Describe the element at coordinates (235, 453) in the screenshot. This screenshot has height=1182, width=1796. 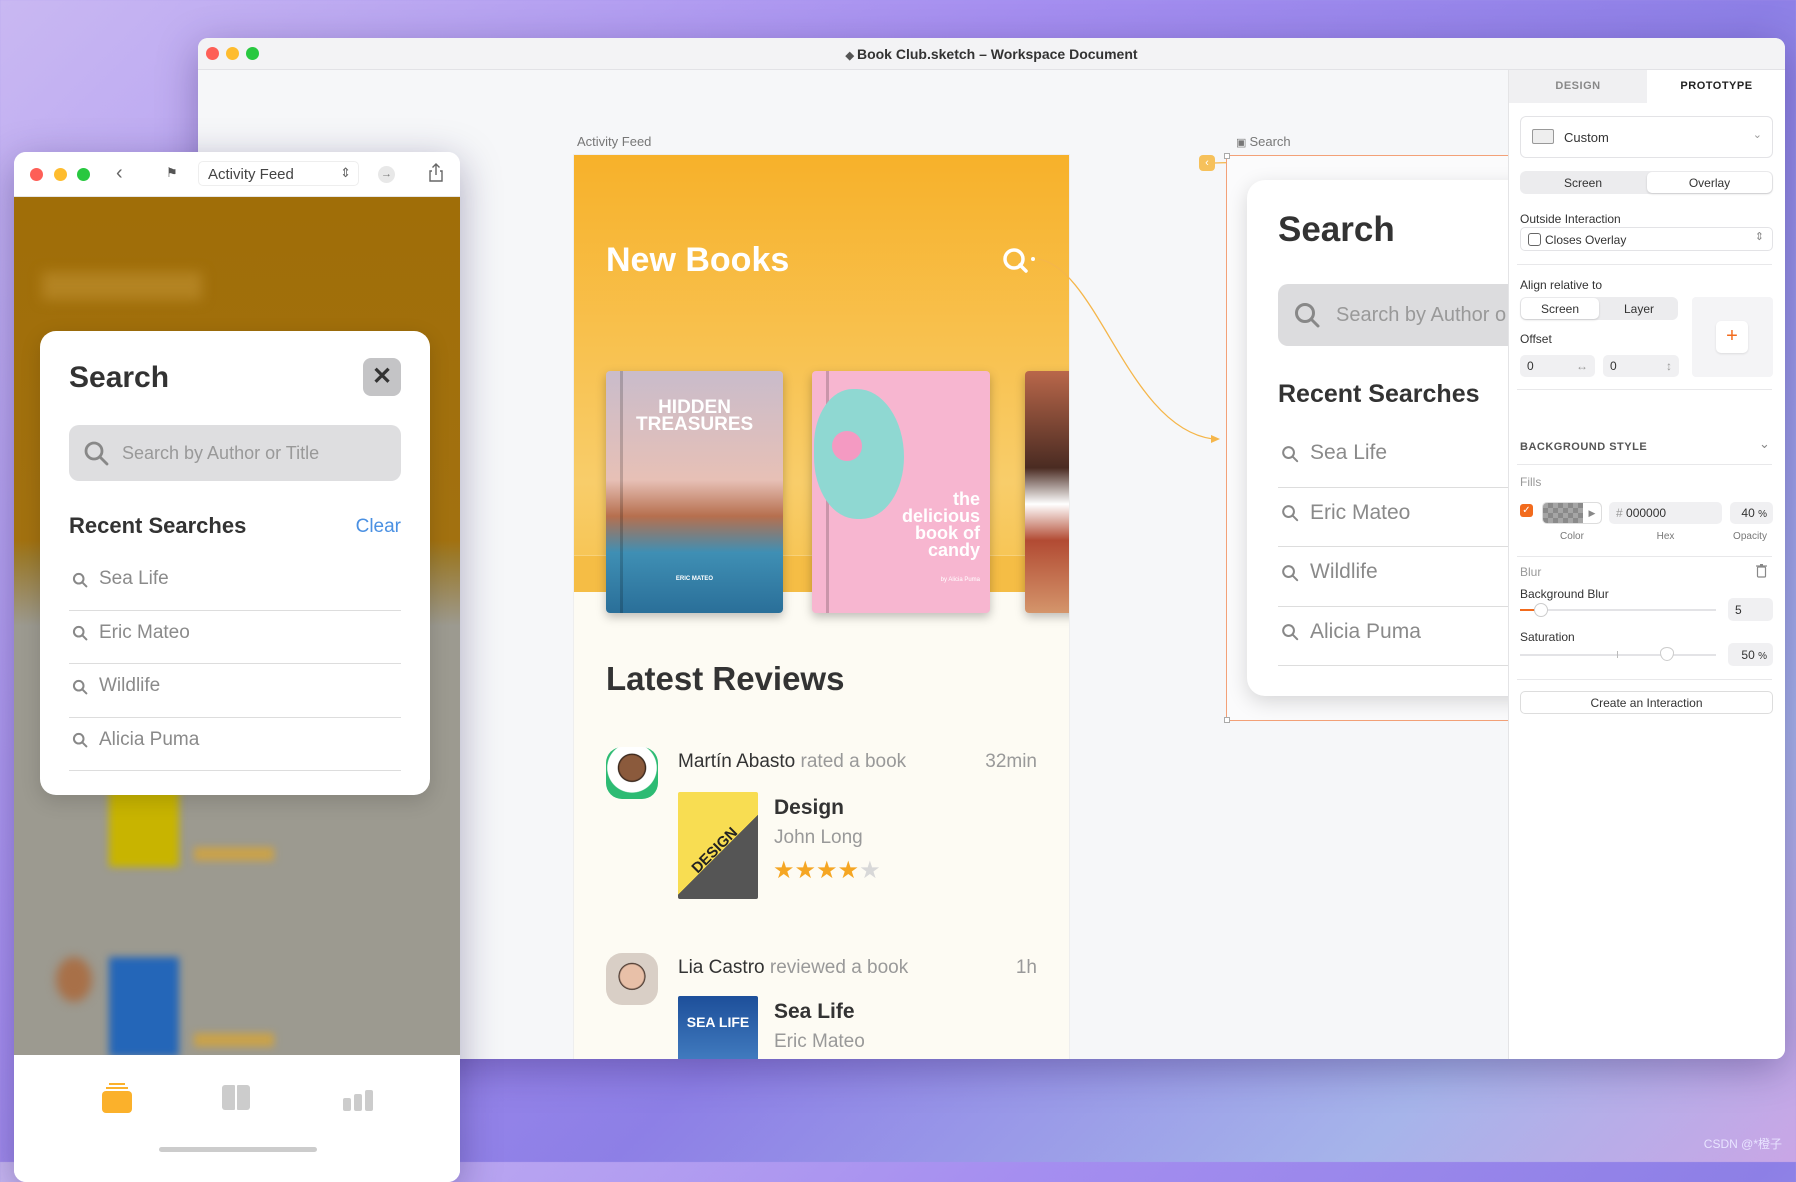
I see `search-input: Search by Author or Title` at that location.